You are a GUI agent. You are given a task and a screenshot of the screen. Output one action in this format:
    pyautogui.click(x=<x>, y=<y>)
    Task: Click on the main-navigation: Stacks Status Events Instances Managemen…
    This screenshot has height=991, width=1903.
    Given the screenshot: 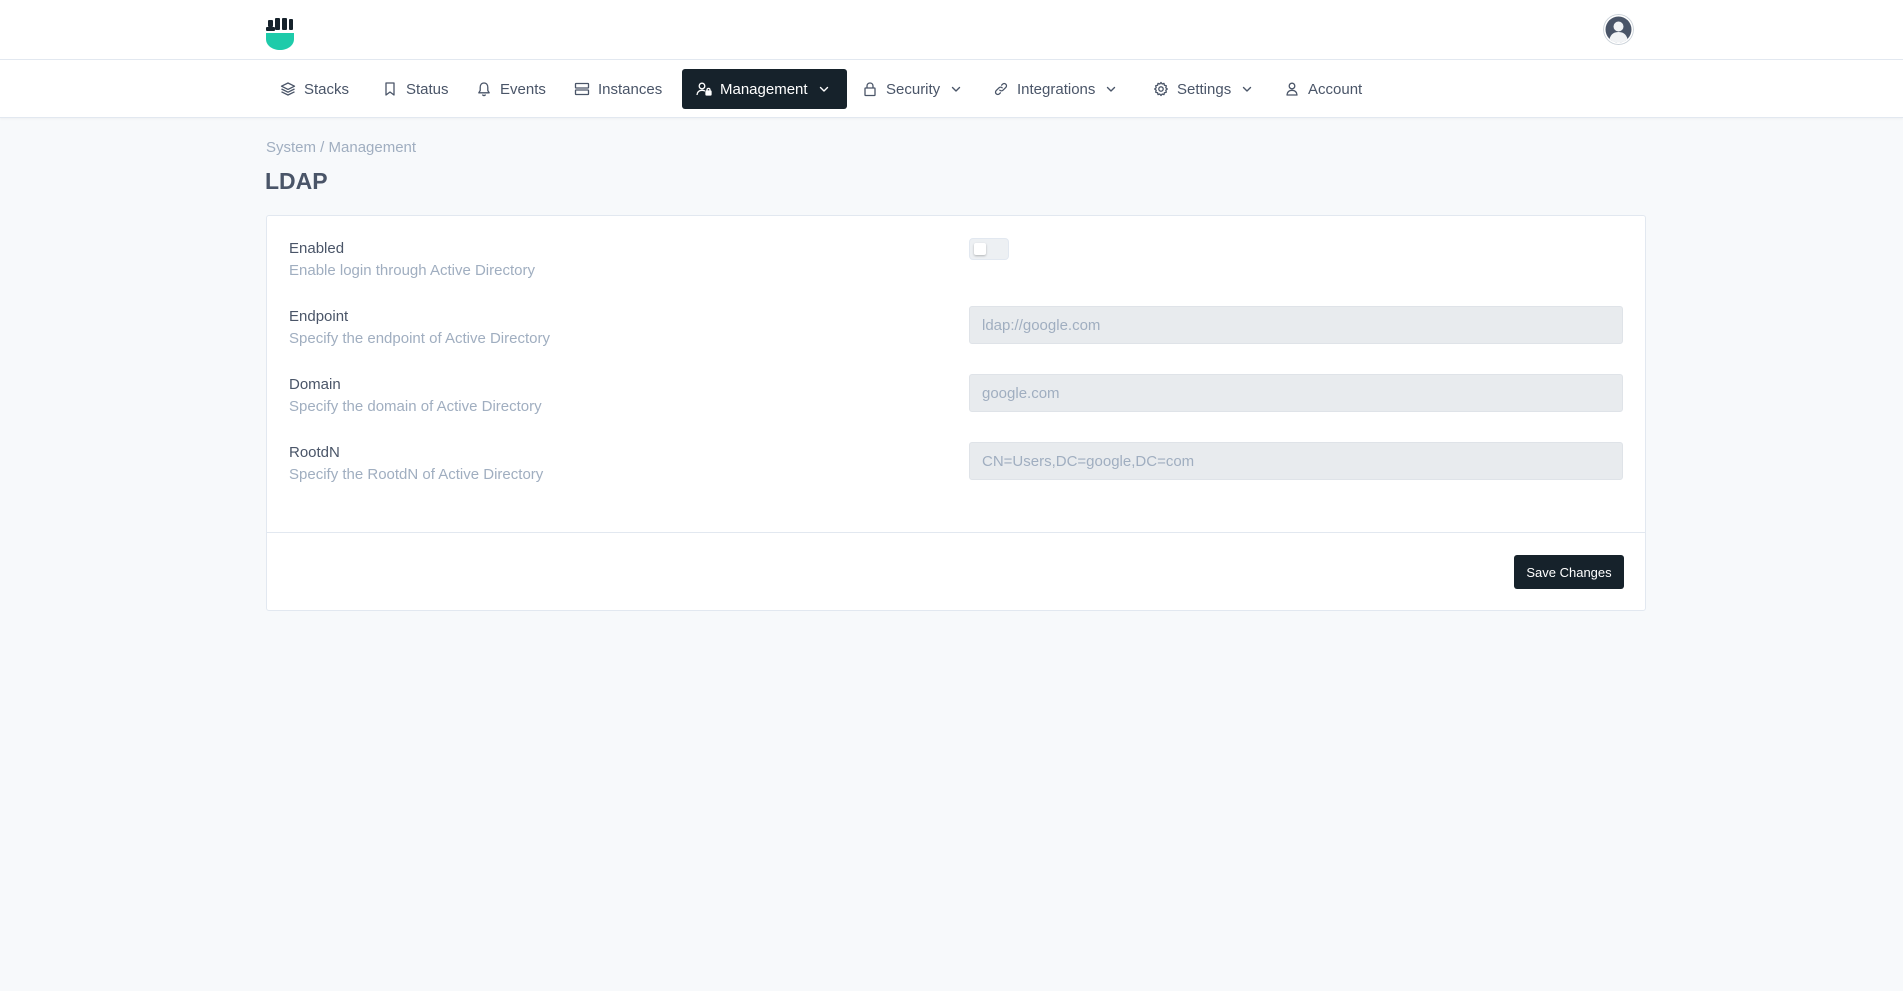 What is the action you would take?
    pyautogui.click(x=951, y=89)
    